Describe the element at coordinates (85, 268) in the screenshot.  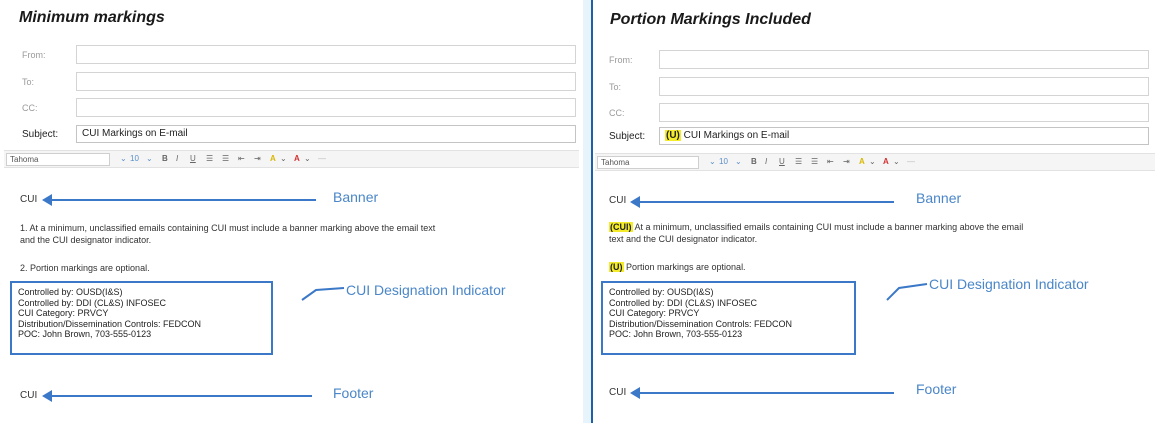
I see `paragraph-2: 2. Portion markings are optional.` at that location.